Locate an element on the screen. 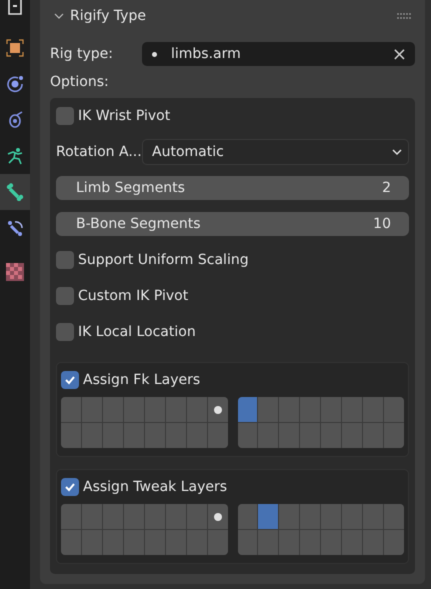 The height and width of the screenshot is (589, 431). figure-icon is located at coordinates (15, 156).